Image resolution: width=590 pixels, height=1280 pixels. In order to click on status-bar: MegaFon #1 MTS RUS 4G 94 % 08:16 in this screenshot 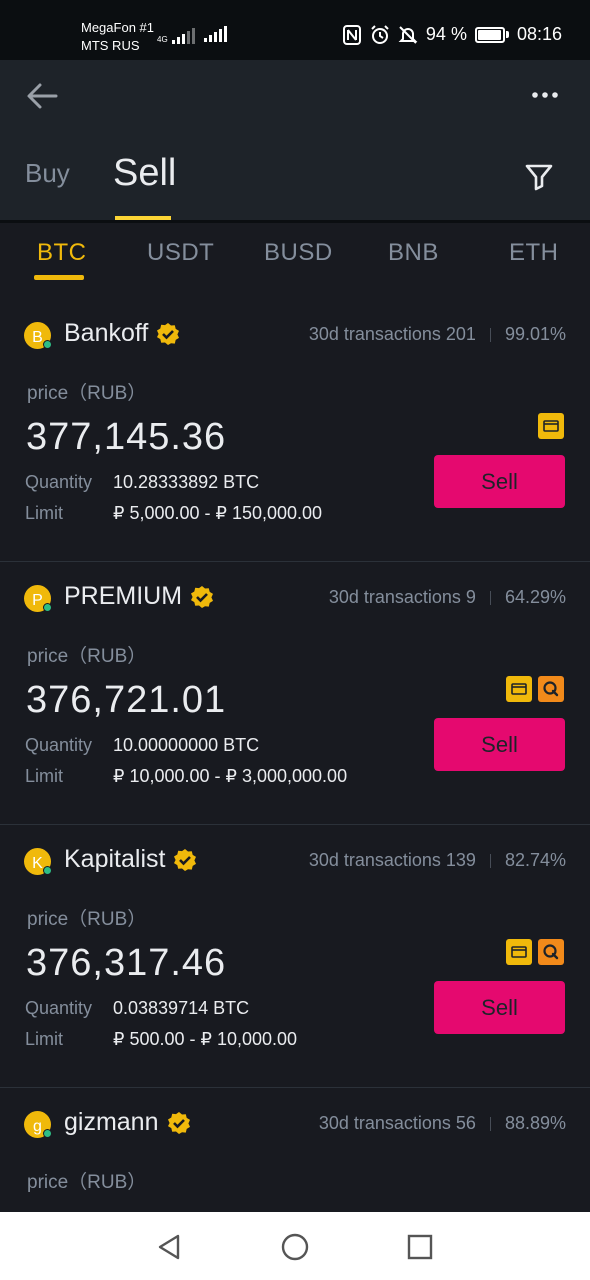, I will do `click(295, 30)`.